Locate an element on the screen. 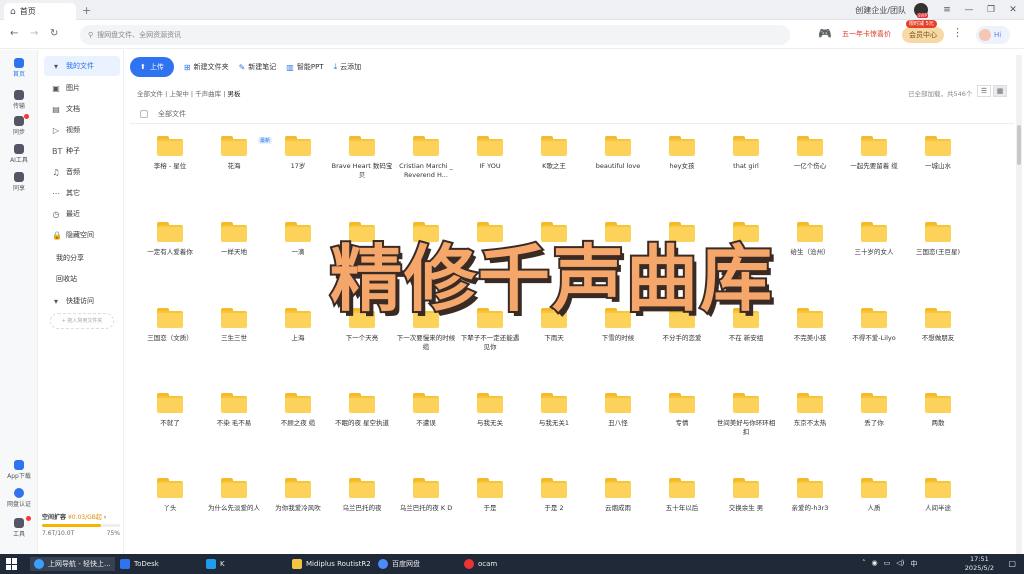  volume-icon: ◁) is located at coordinates (900, 564).